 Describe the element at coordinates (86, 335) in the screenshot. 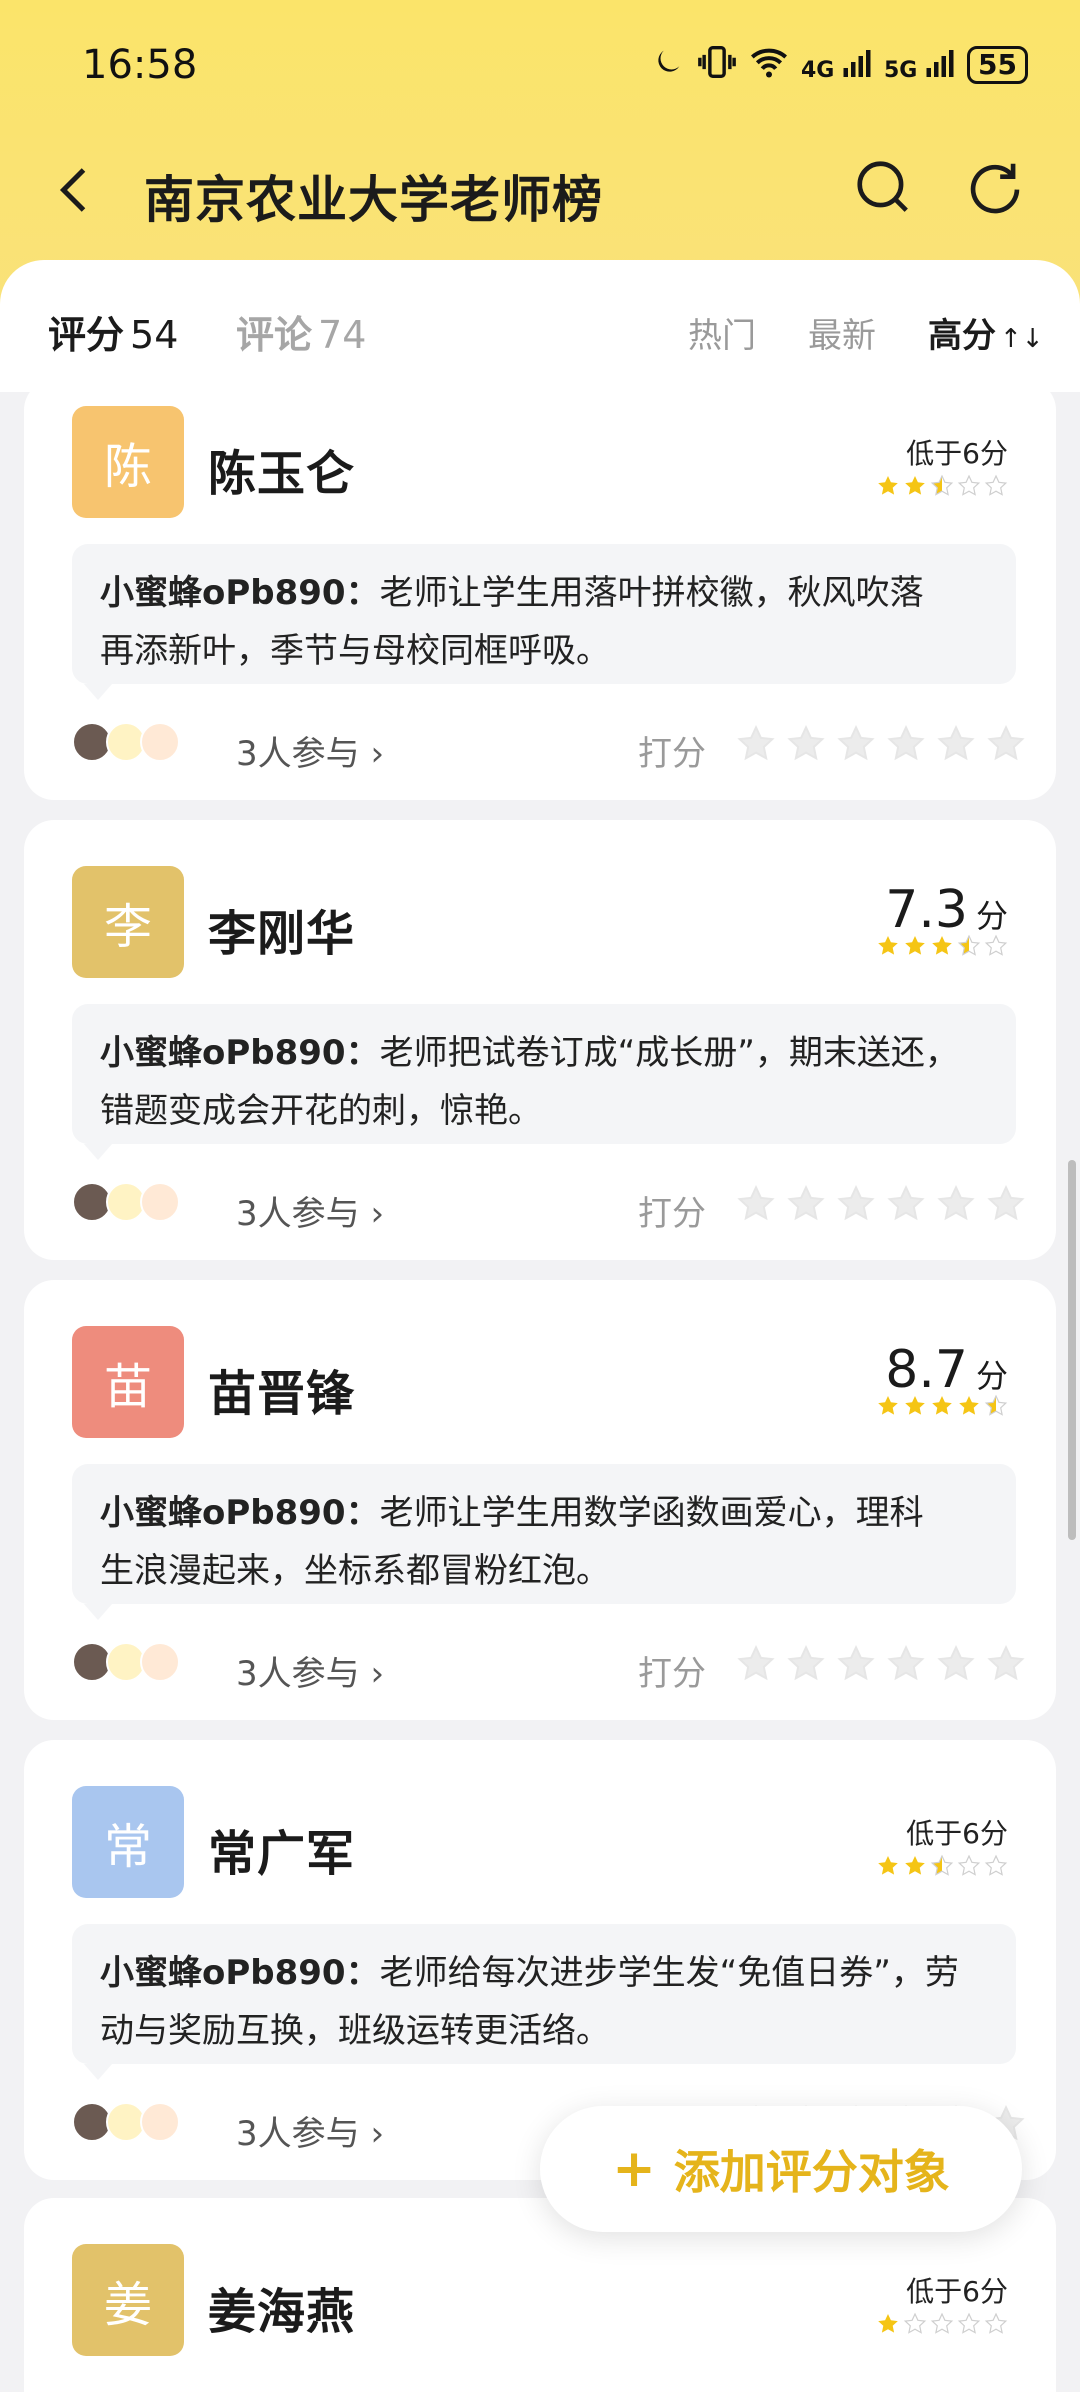

I see `tab-rating-label: 评分` at that location.